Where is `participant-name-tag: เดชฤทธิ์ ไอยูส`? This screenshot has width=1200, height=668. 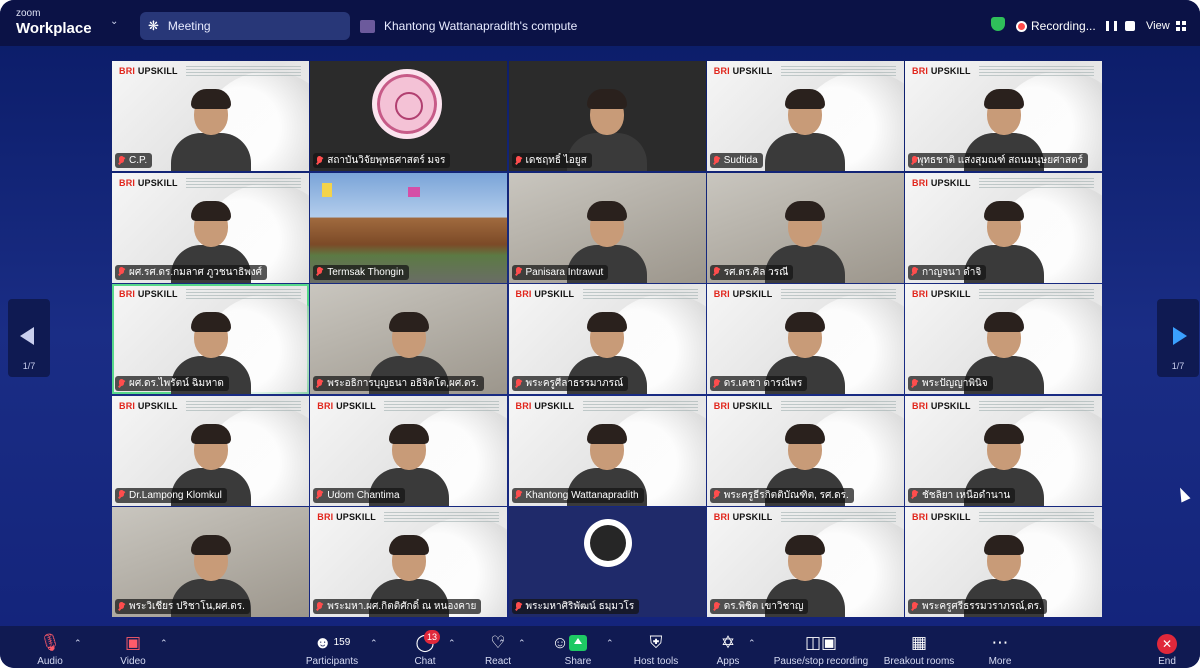
participant-name-tag: เดชฤทธิ์ ไอยูส is located at coordinates (551, 160).